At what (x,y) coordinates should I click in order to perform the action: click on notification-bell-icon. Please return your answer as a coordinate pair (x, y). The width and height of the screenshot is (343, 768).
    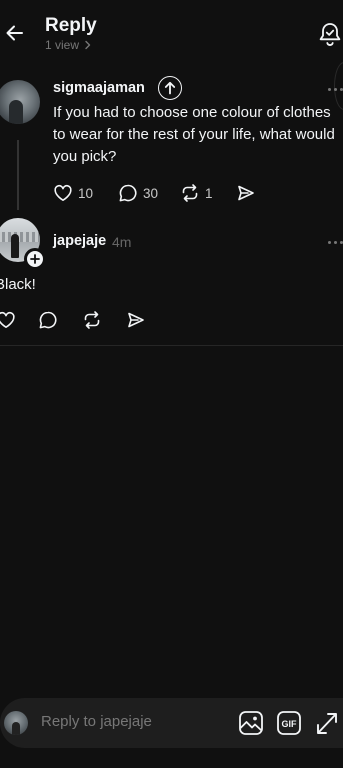
    Looking at the image, I should click on (330, 34).